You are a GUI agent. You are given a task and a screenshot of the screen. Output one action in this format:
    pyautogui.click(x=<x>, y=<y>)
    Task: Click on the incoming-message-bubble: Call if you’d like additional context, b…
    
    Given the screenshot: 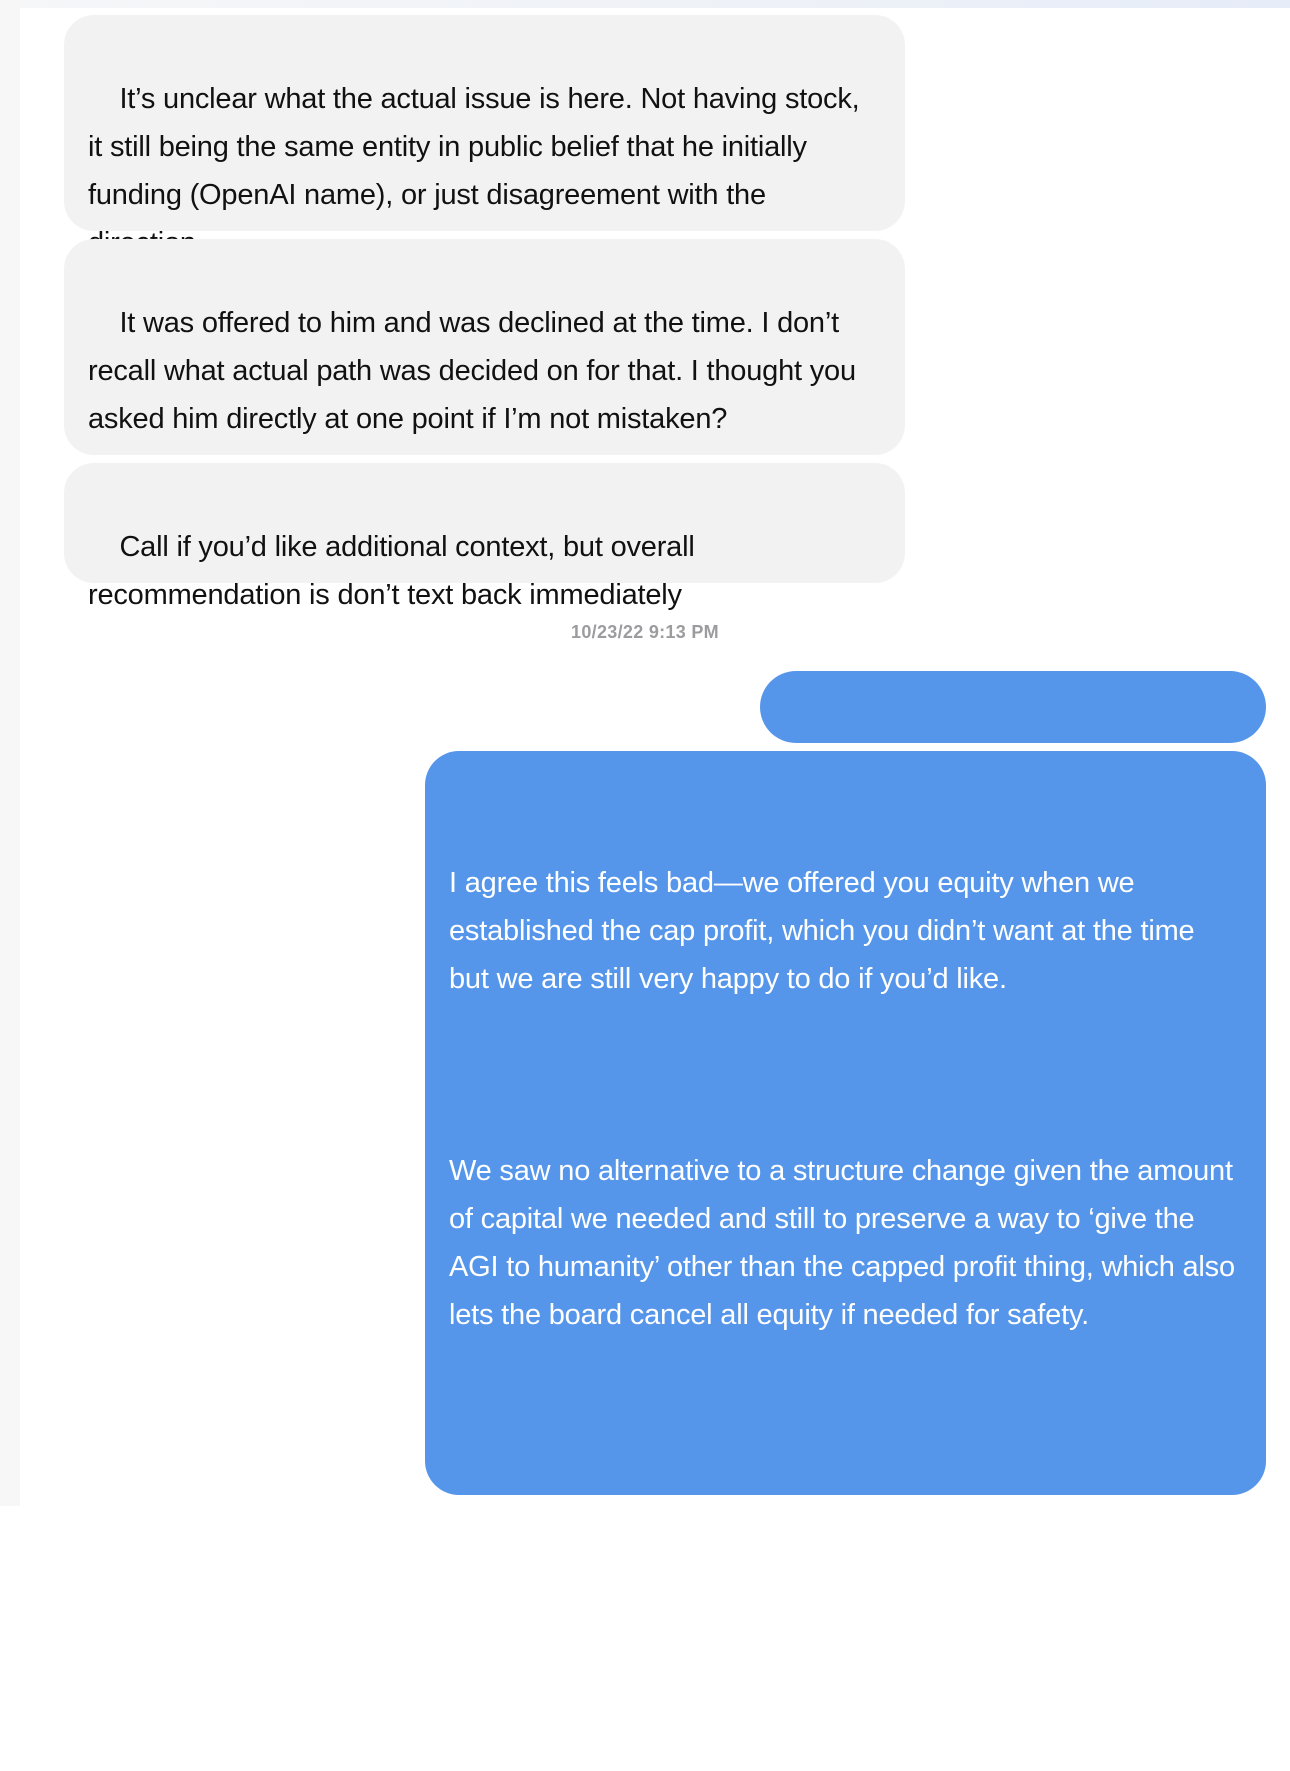 What is the action you would take?
    pyautogui.click(x=484, y=537)
    